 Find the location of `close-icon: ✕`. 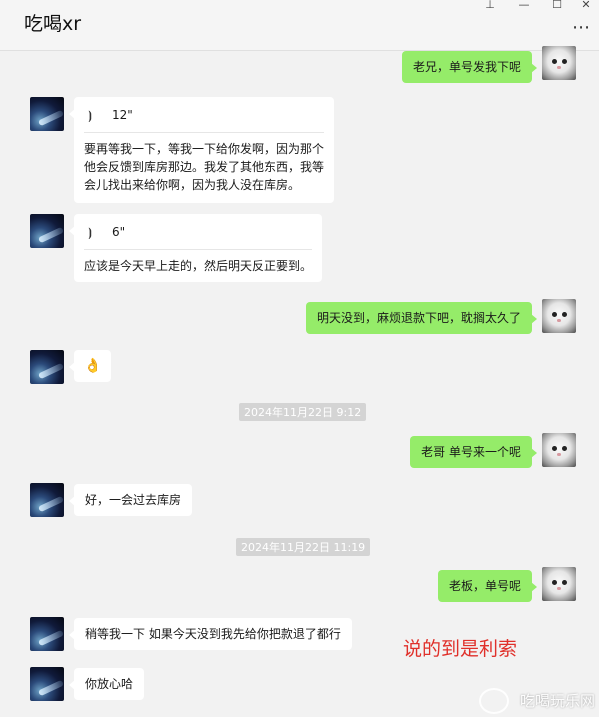

close-icon: ✕ is located at coordinates (586, 5).